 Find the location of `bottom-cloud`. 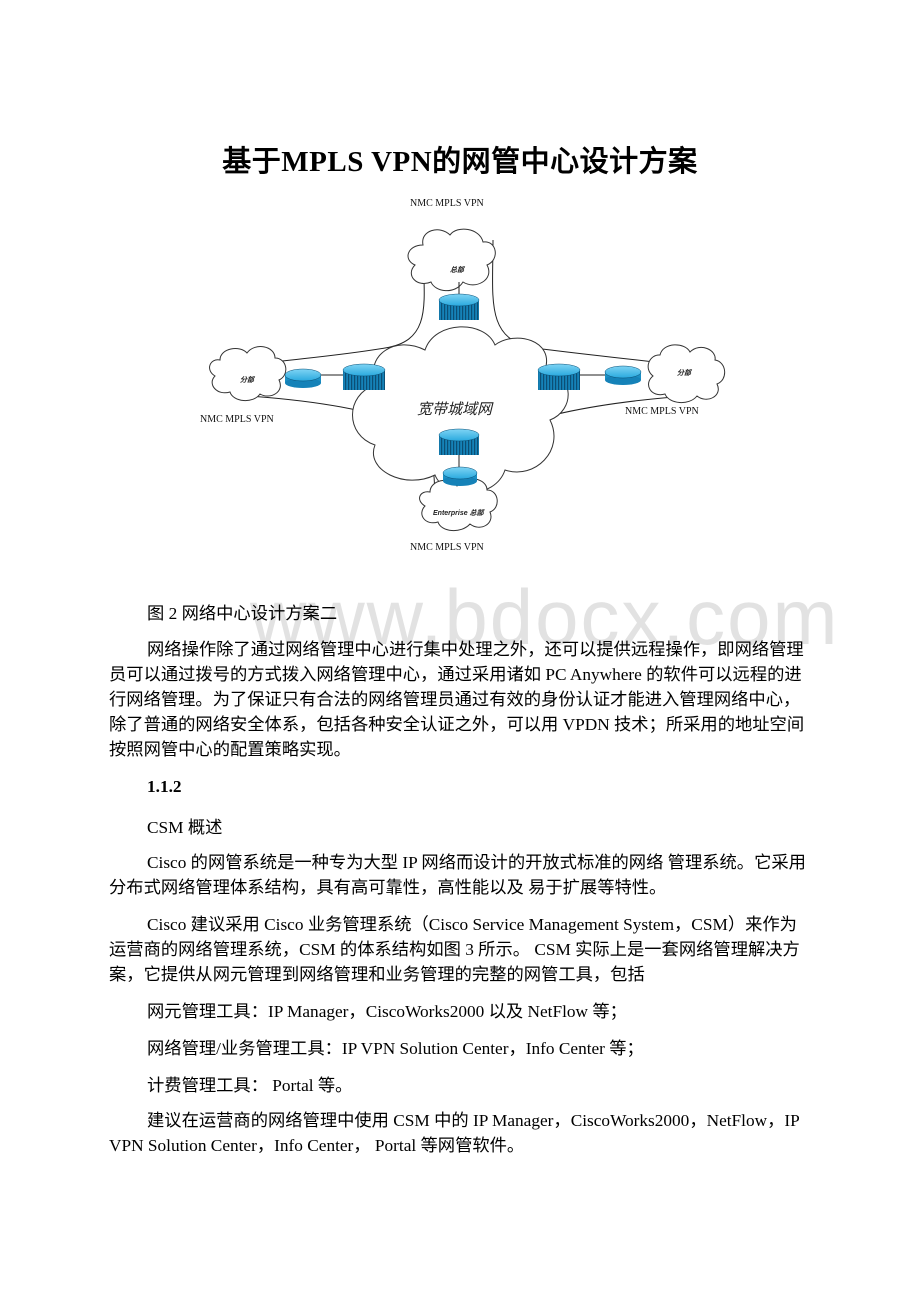

bottom-cloud is located at coordinates (458, 504).